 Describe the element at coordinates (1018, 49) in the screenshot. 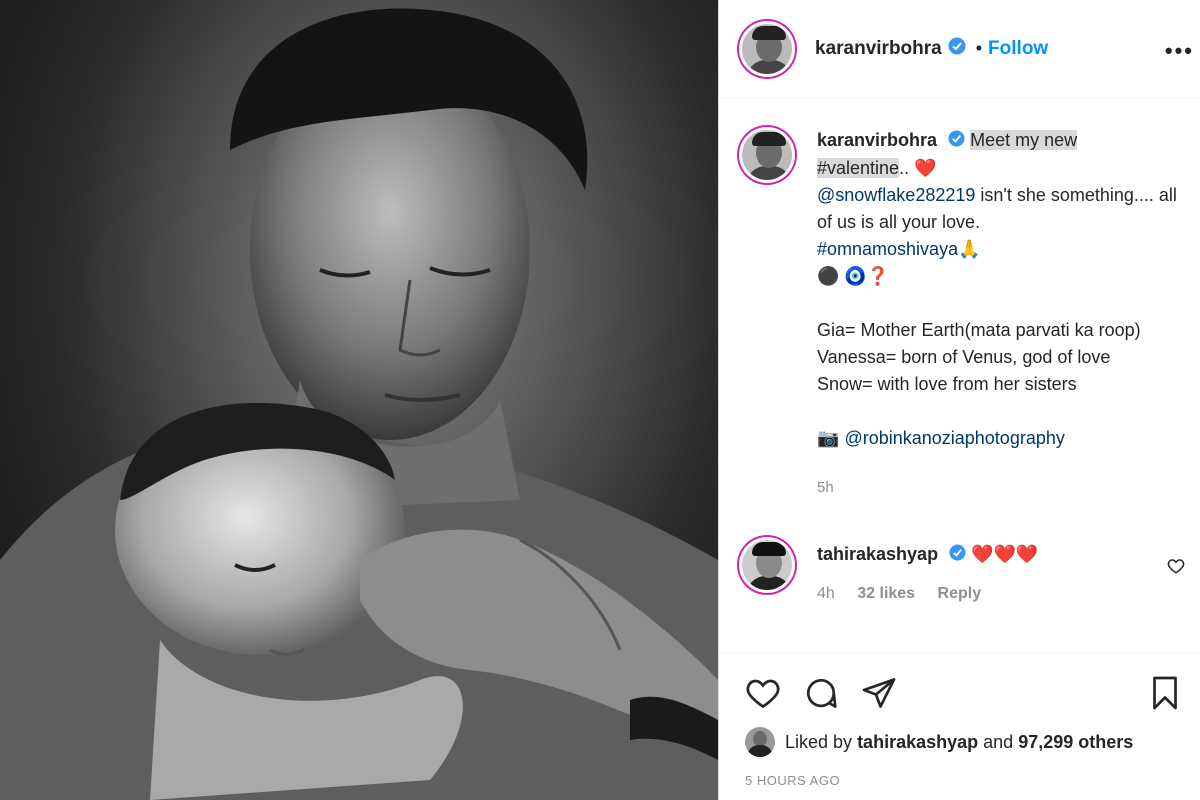

I see `follow-button: Follow` at that location.